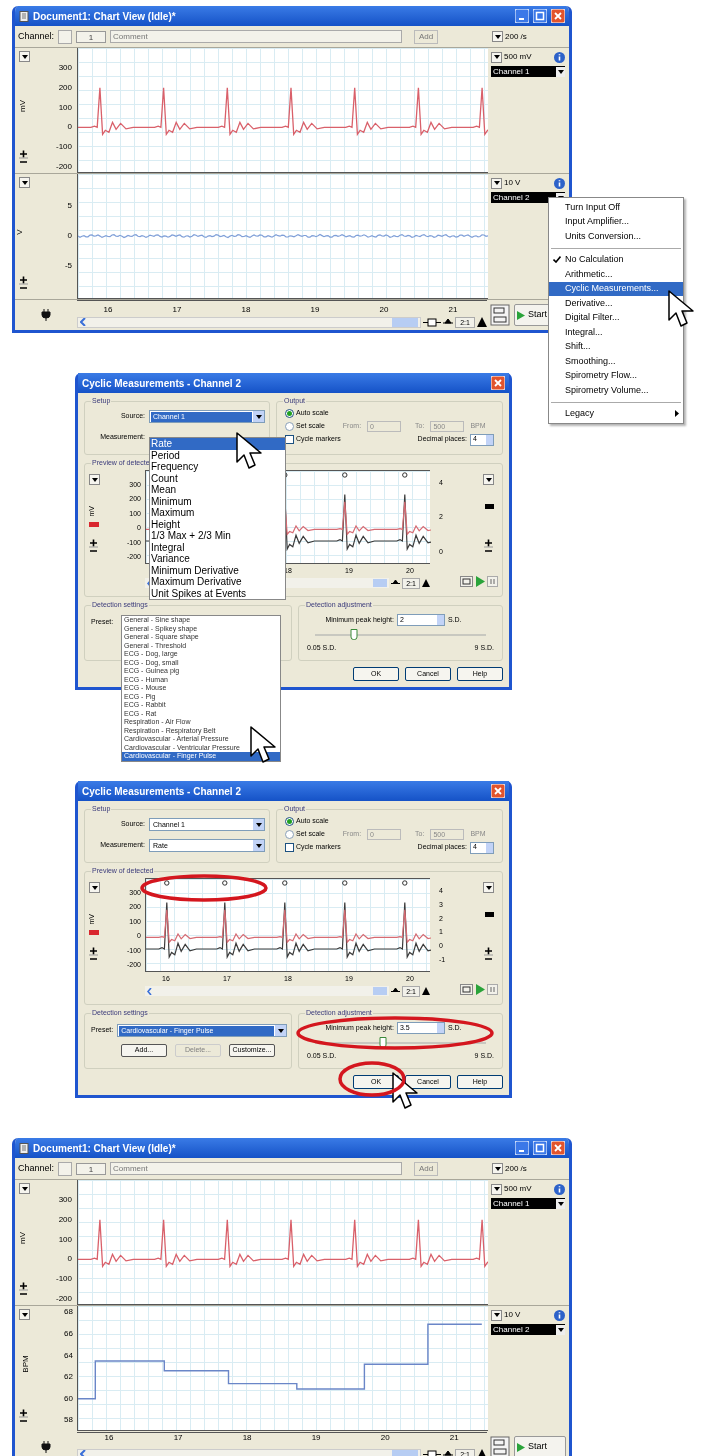  I want to click on axis-unit: BPM, so click(25, 1364).